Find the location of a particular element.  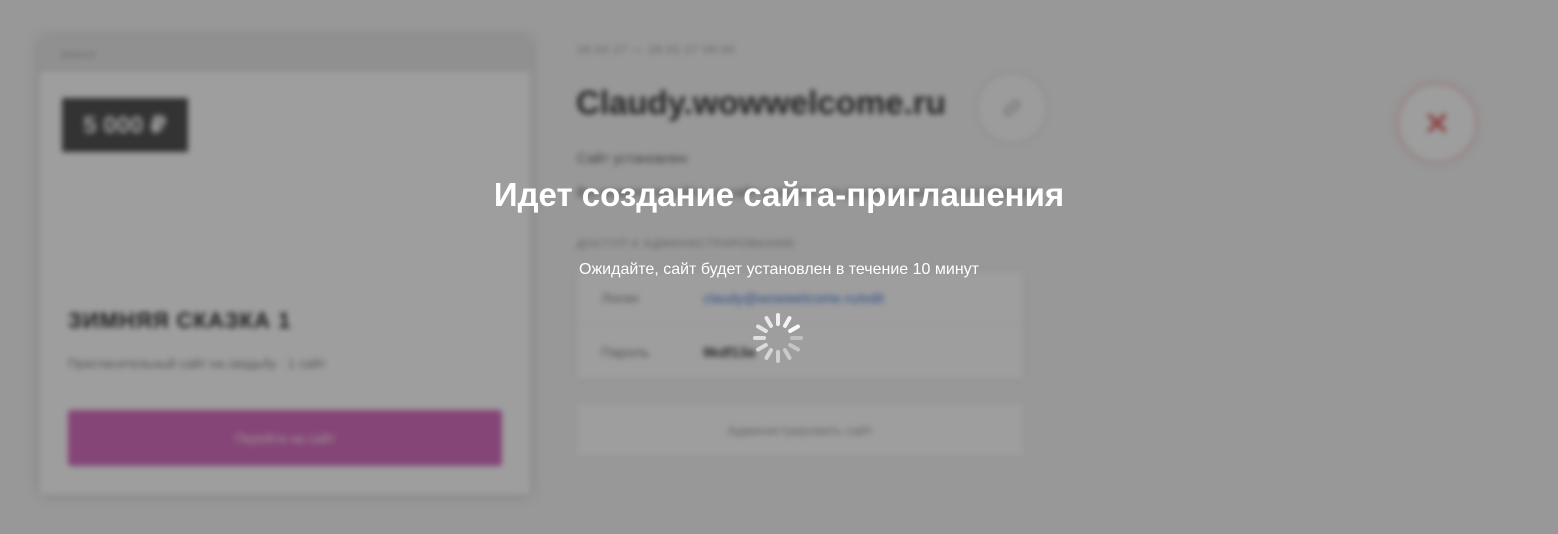

loading-title: Идет создание сайта-приглашения is located at coordinates (779, 194).